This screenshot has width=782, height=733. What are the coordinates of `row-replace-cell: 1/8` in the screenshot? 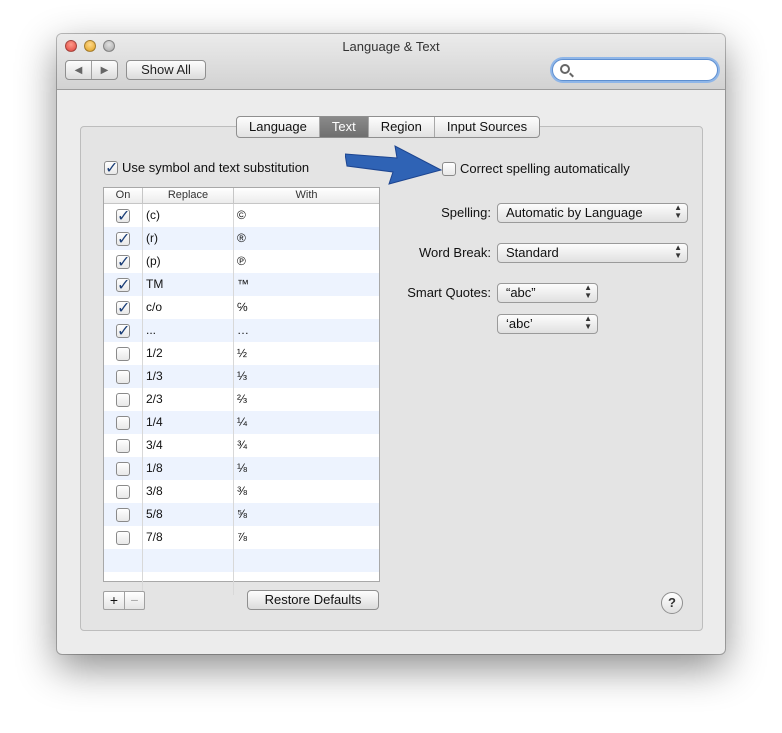 It's located at (188, 468).